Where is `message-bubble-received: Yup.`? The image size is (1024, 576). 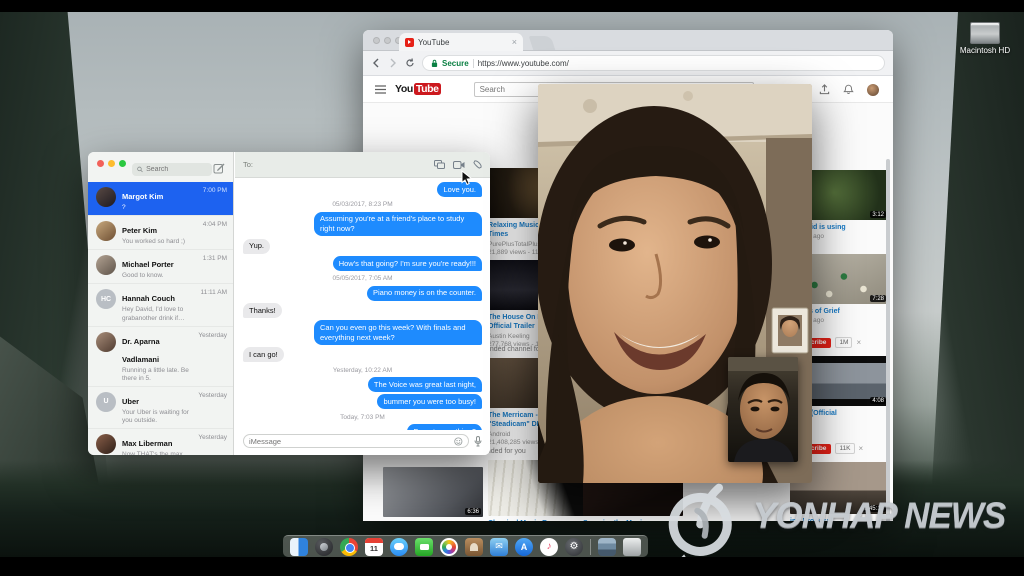
message-bubble-received: Yup. is located at coordinates (257, 246).